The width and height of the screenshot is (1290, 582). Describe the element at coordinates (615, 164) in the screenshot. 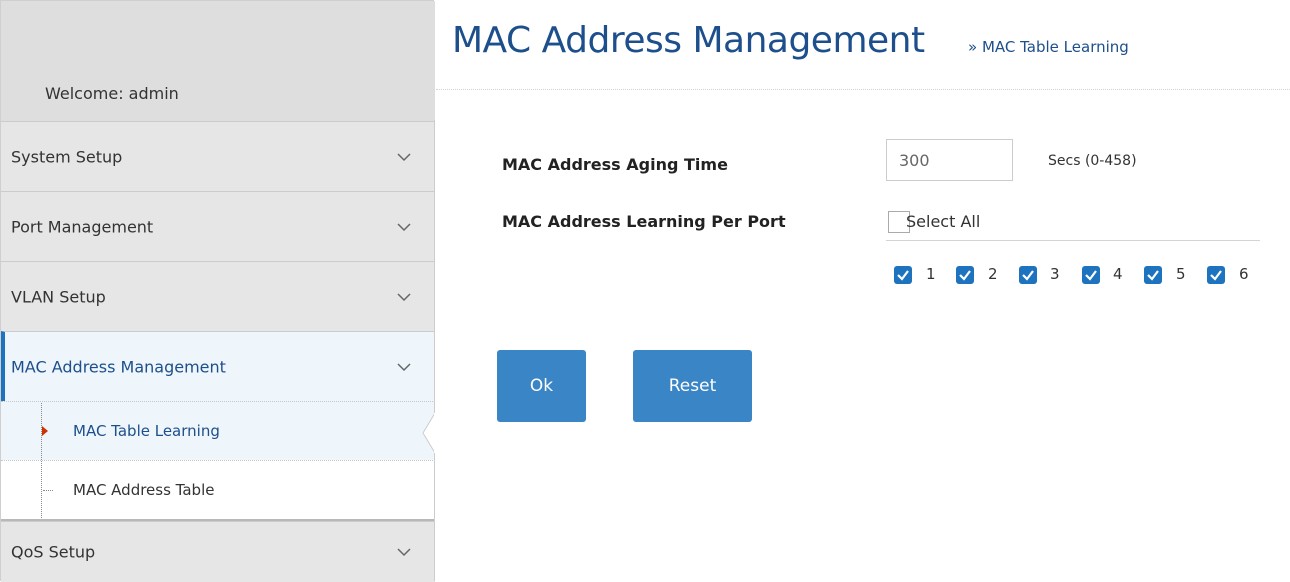

I see `aging-time-label: MAC Address Aging Time` at that location.